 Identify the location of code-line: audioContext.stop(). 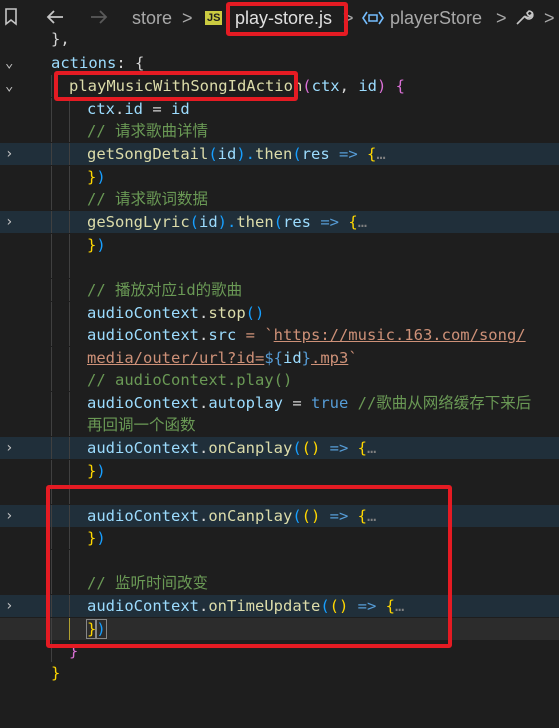
(279, 313).